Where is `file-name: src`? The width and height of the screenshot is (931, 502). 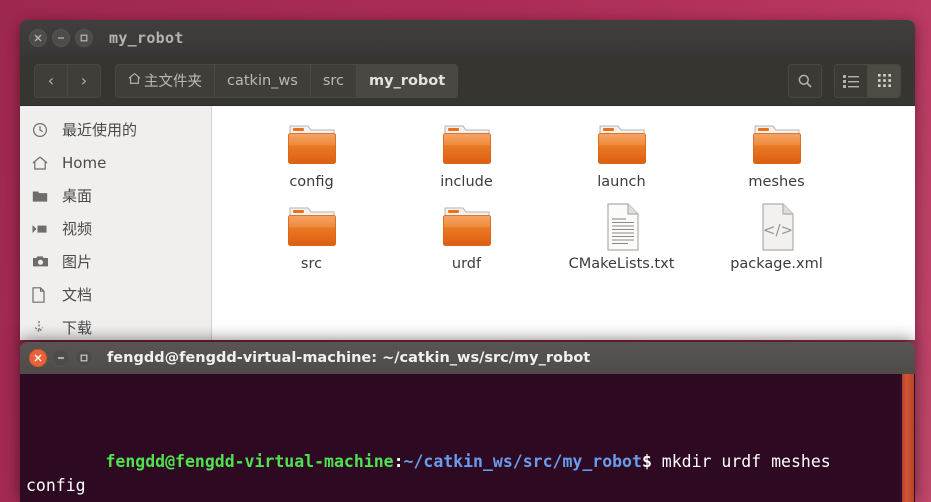
file-name: src is located at coordinates (311, 264).